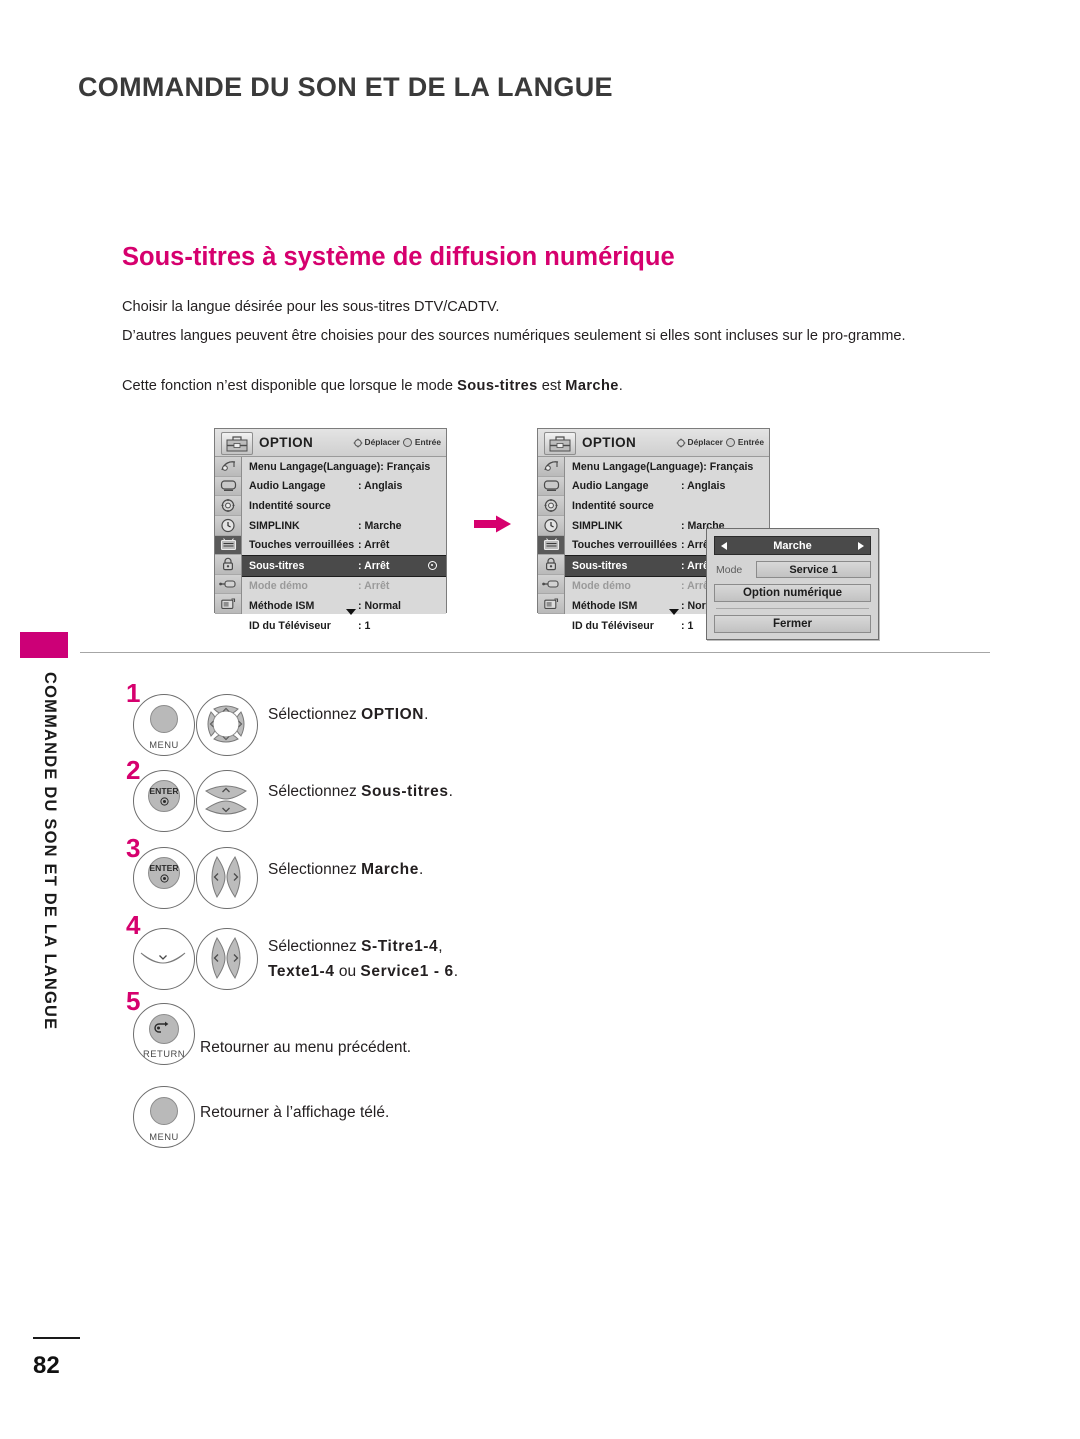 Image resolution: width=1080 pixels, height=1439 pixels. What do you see at coordinates (792, 545) in the screenshot?
I see `popup-value-selector: Marche` at bounding box center [792, 545].